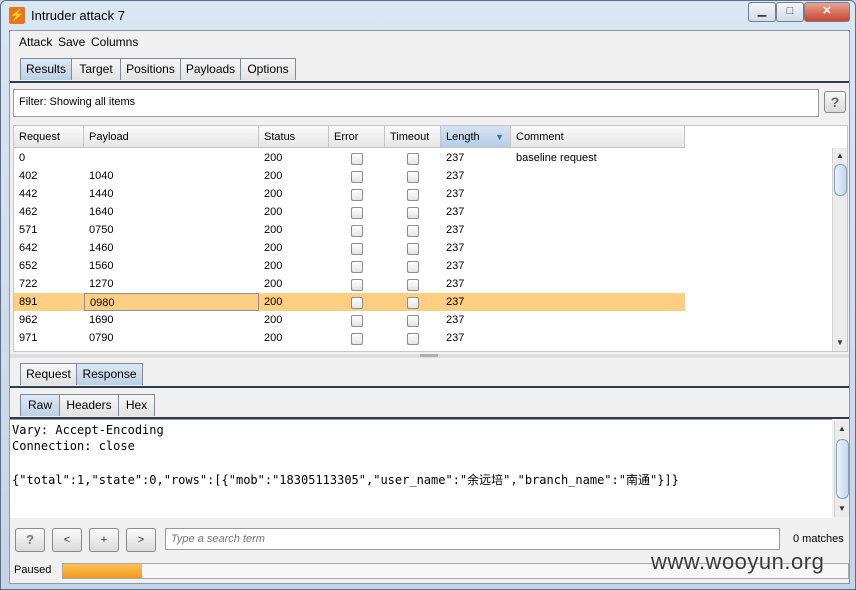 The height and width of the screenshot is (590, 856). I want to click on search-prev-button: <, so click(67, 540).